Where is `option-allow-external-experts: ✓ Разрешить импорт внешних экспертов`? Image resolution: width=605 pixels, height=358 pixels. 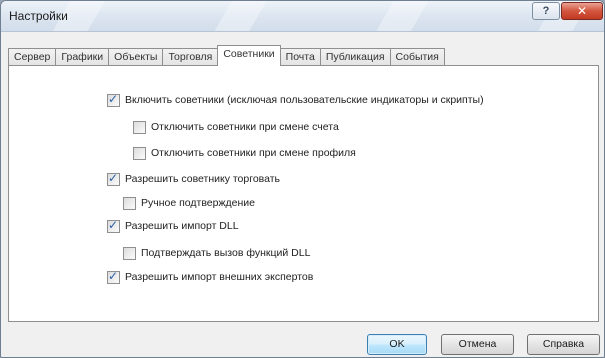
option-allow-external-experts: ✓ Разрешить импорт внешних экспертов is located at coordinates (210, 276).